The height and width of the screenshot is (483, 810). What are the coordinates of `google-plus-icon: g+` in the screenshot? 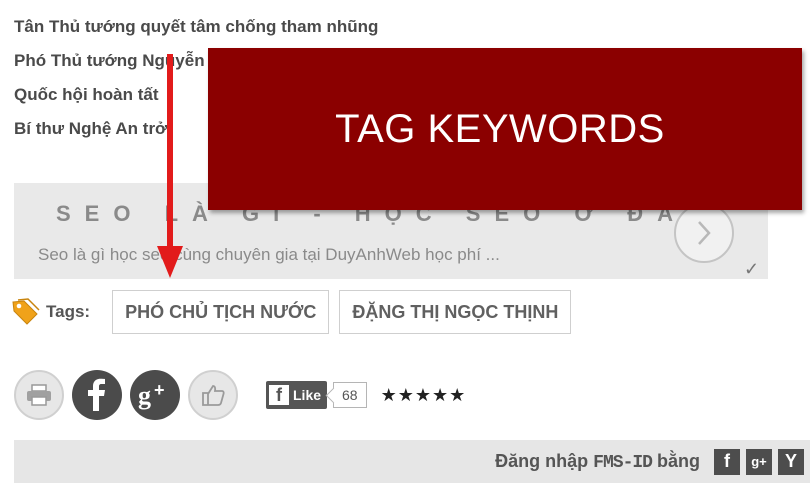 It's located at (759, 461).